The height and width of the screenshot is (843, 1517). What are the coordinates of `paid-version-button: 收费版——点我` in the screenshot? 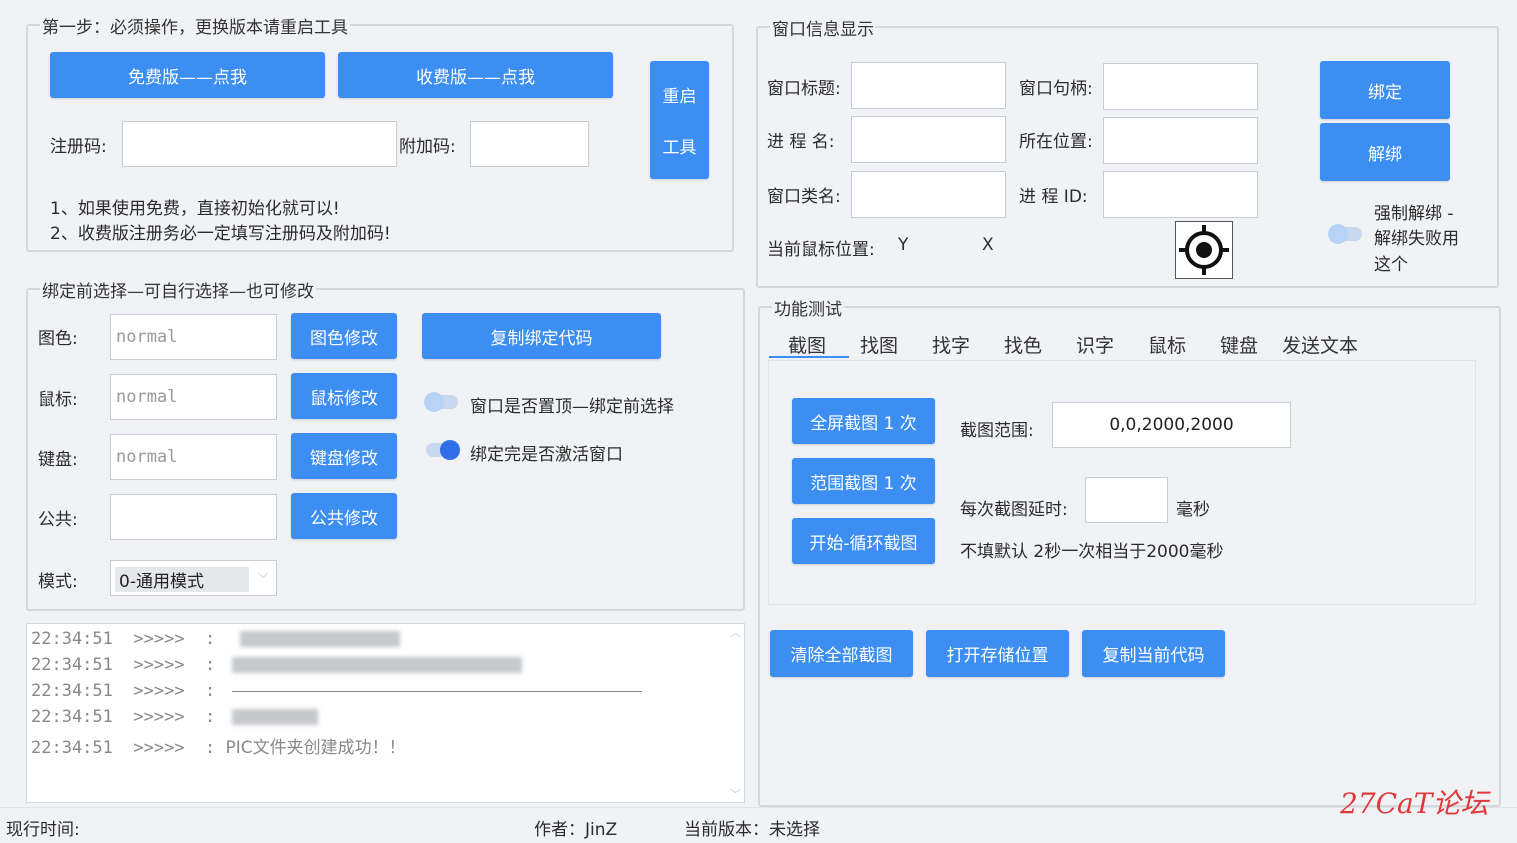 It's located at (475, 75).